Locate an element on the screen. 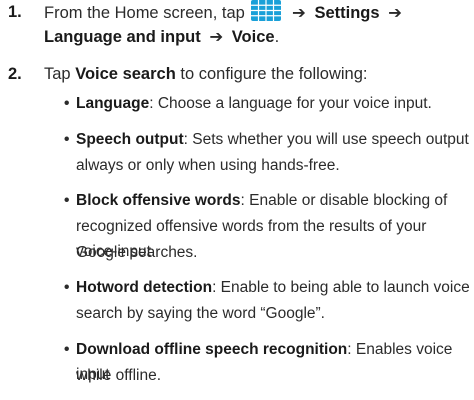  voice-search-label: Voice search is located at coordinates (125, 74).